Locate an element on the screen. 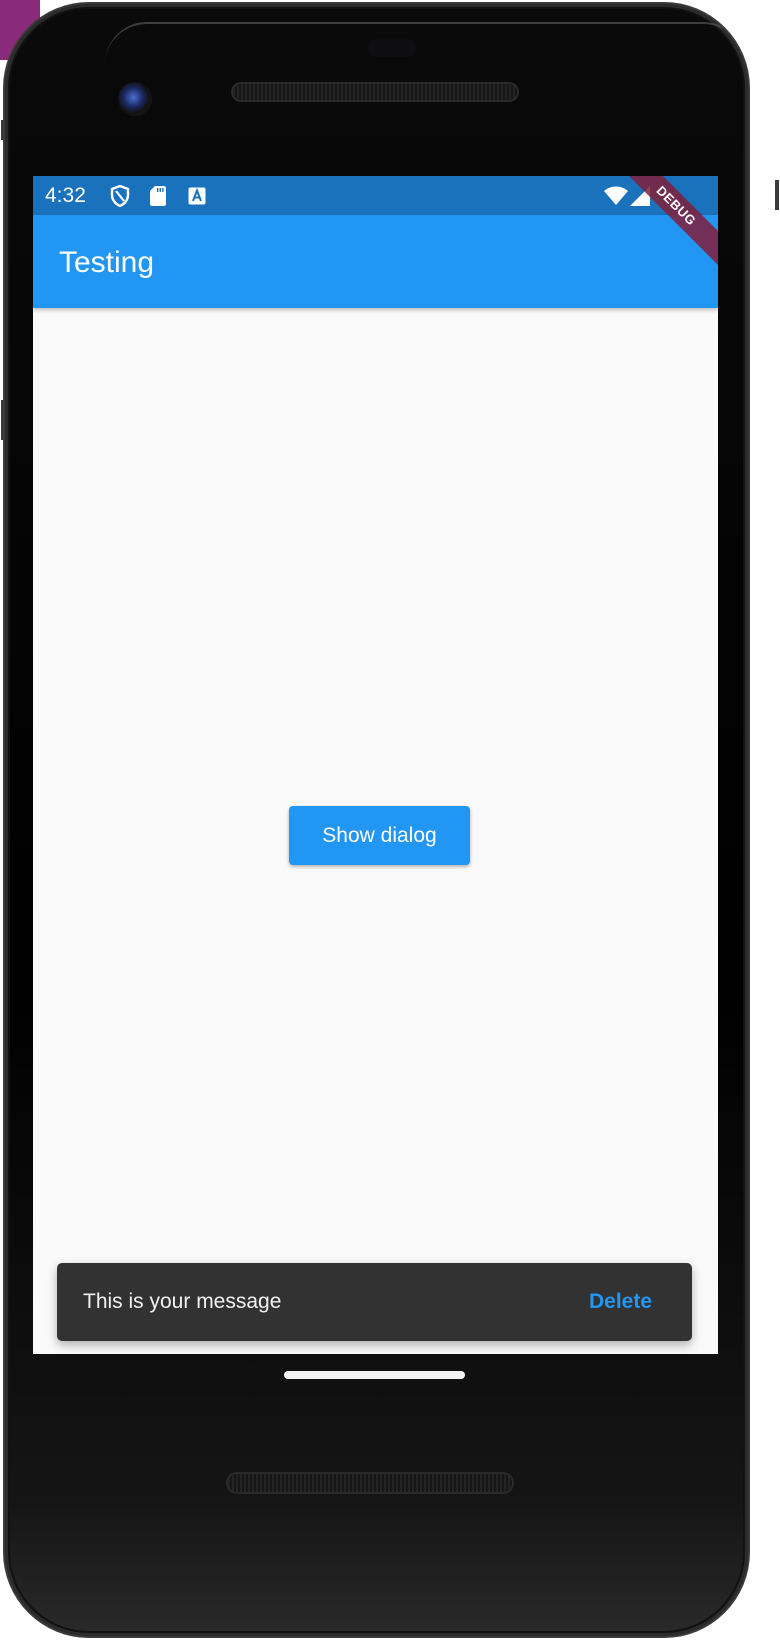 The image size is (780, 1640). earpiece-speaker is located at coordinates (375, 92).